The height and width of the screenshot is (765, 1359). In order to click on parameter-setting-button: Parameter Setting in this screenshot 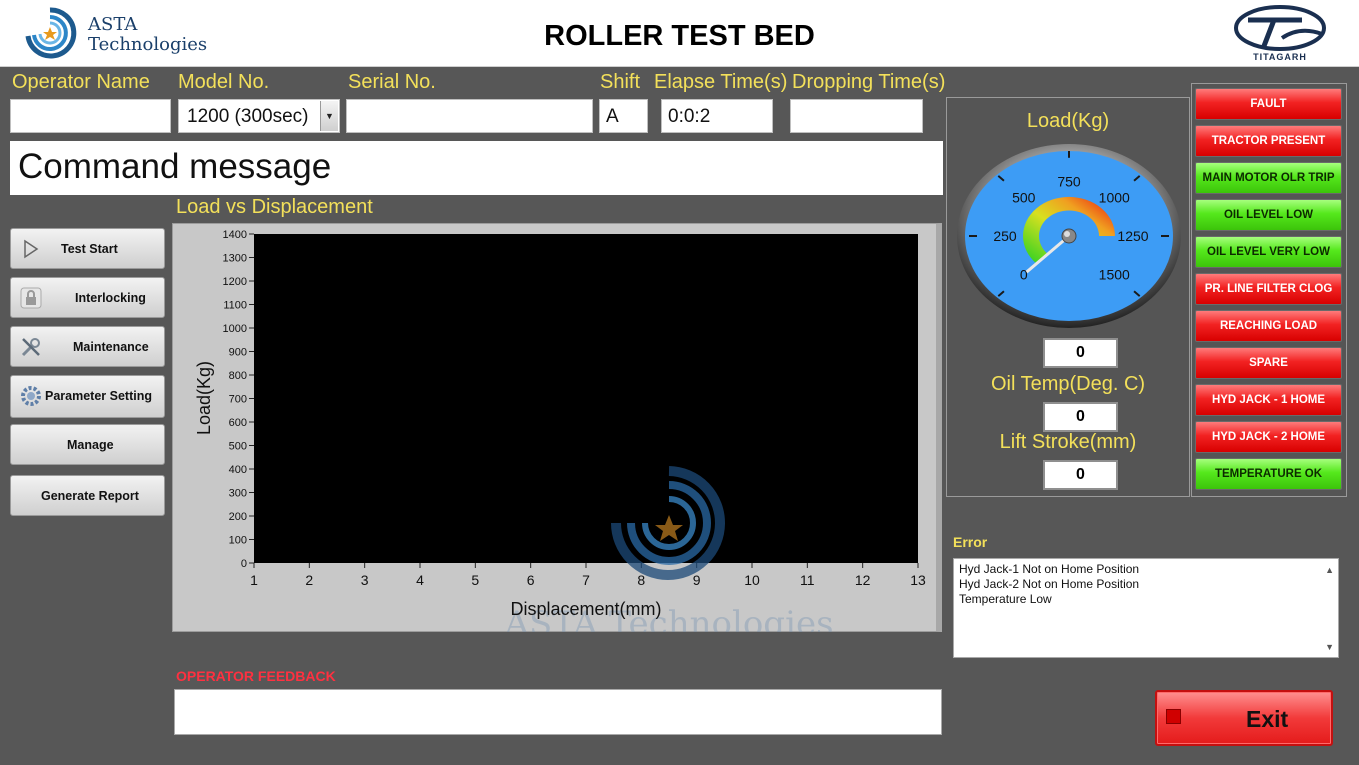, I will do `click(87, 396)`.